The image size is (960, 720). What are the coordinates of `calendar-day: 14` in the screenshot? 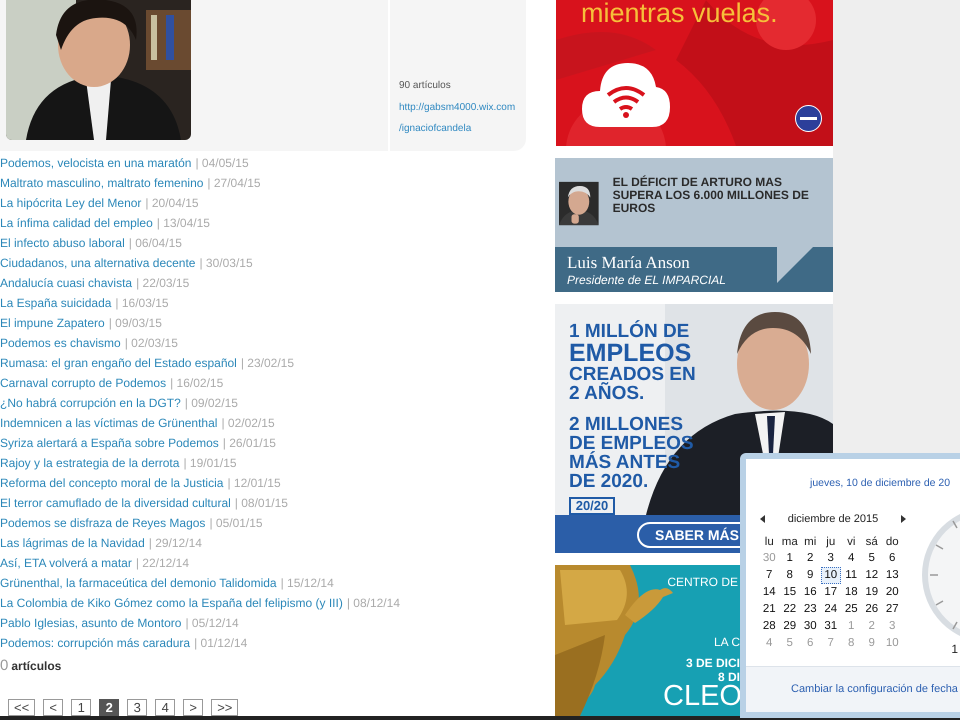 It's located at (769, 592).